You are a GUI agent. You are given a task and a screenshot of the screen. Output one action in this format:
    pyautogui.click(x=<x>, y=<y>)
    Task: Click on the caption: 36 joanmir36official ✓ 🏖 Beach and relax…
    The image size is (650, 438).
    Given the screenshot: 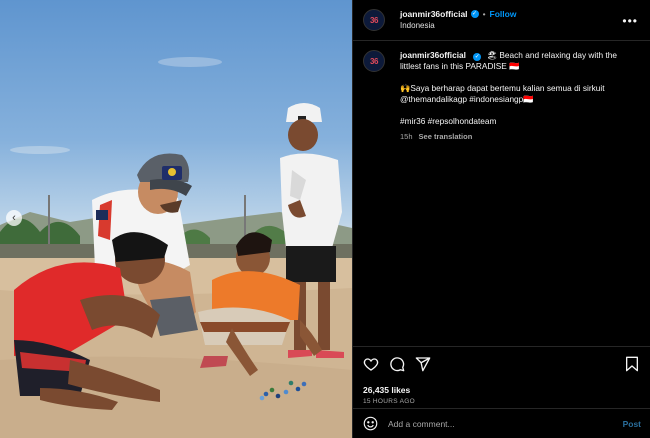 What is the action you would take?
    pyautogui.click(x=501, y=91)
    